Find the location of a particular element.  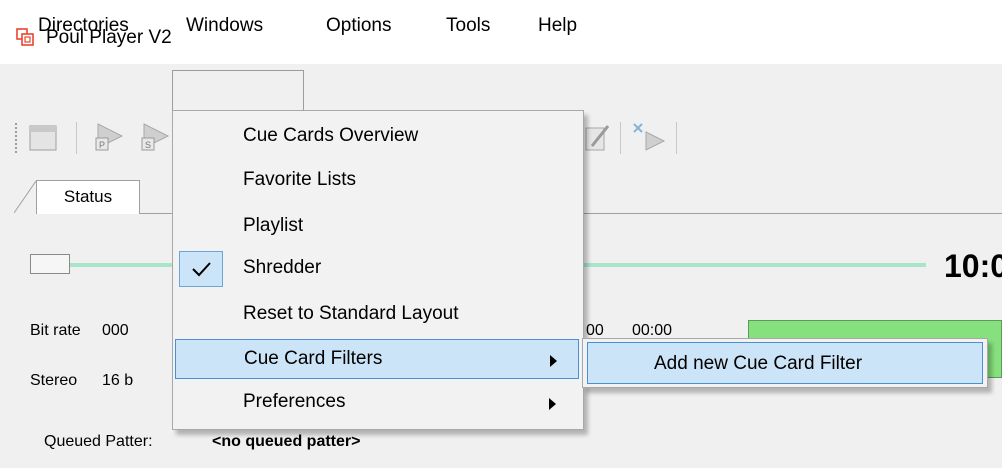

tab-edge is located at coordinates (25, 197).